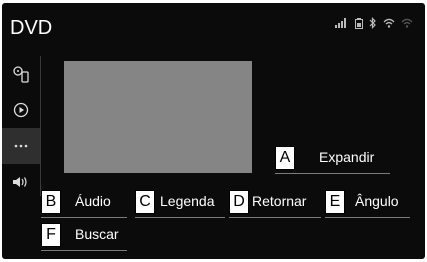  I want to click on more-icon, so click(21, 146).